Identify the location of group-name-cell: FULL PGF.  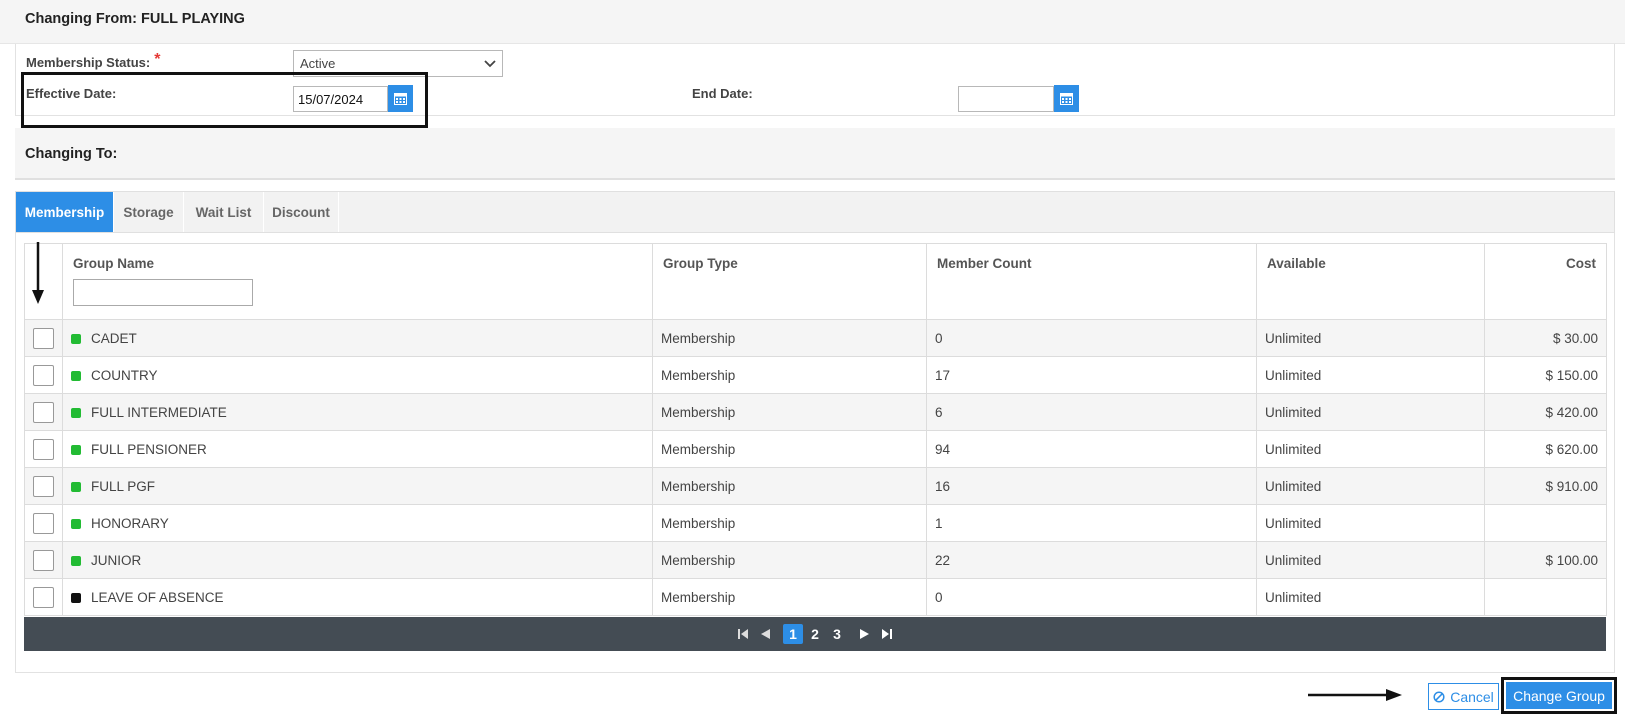
(357, 486).